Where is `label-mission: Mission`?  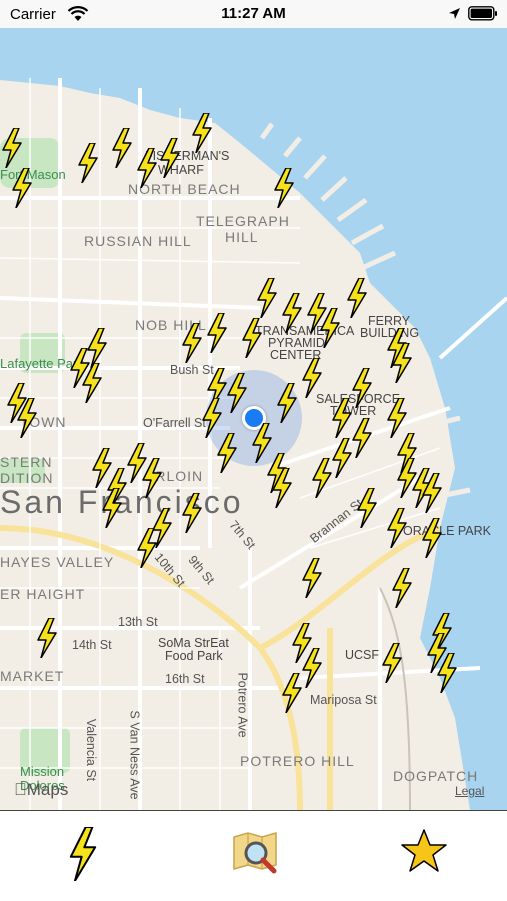 label-mission: Mission is located at coordinates (42, 771).